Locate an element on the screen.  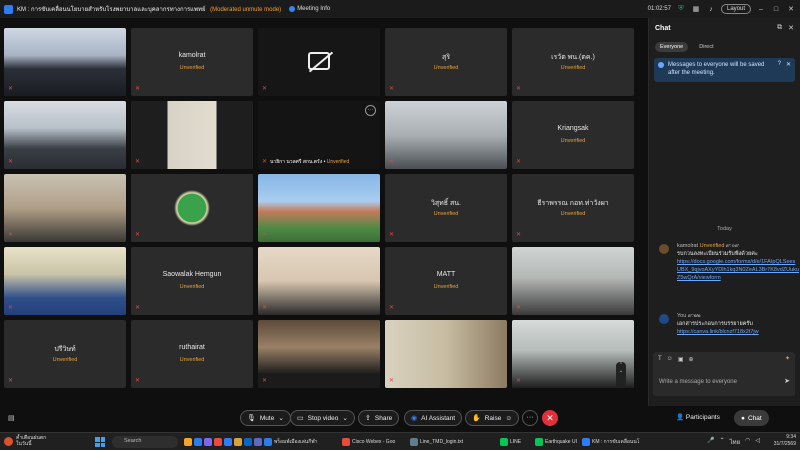
taskbar-app: Cisco Webex - Goo is located at coordinates (368, 442).